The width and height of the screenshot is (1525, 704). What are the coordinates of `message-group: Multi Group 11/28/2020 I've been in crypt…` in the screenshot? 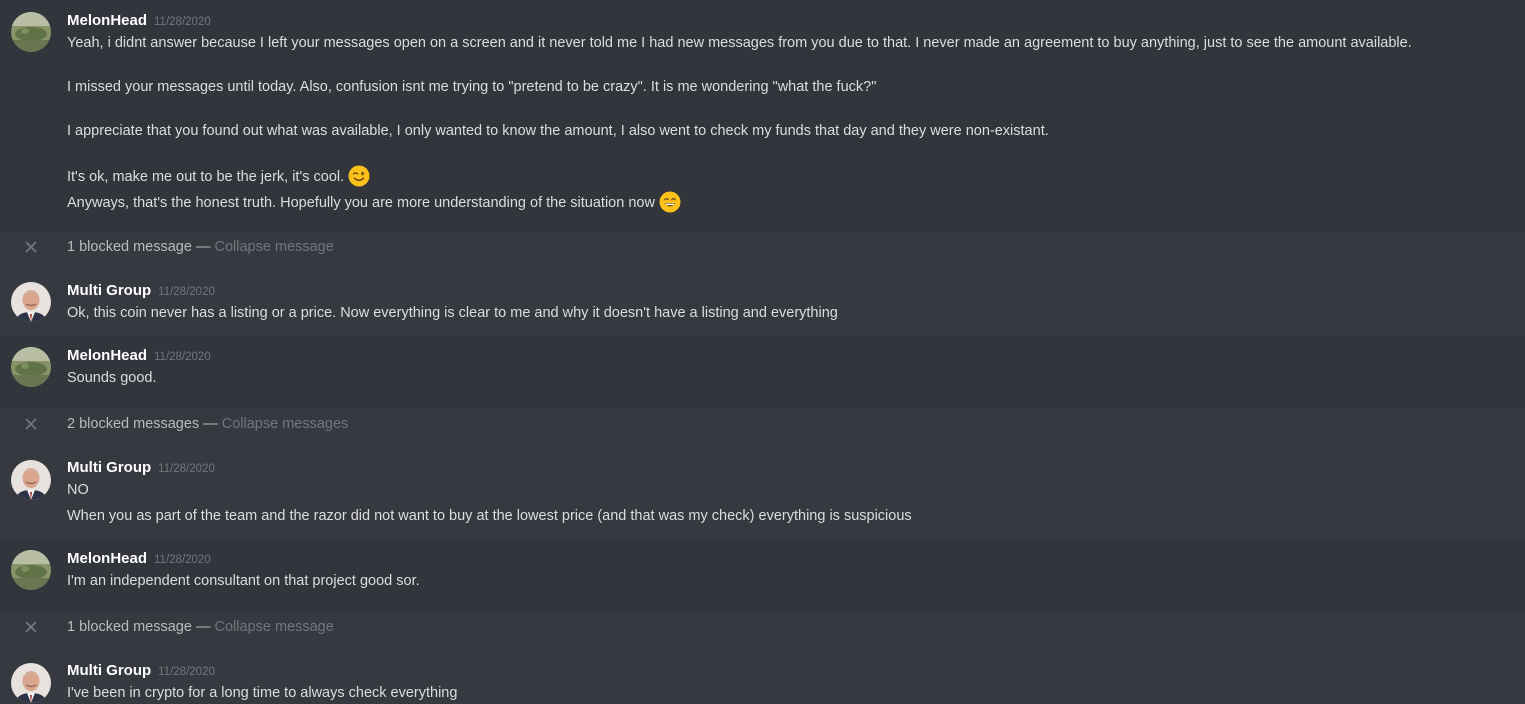 It's located at (762, 677).